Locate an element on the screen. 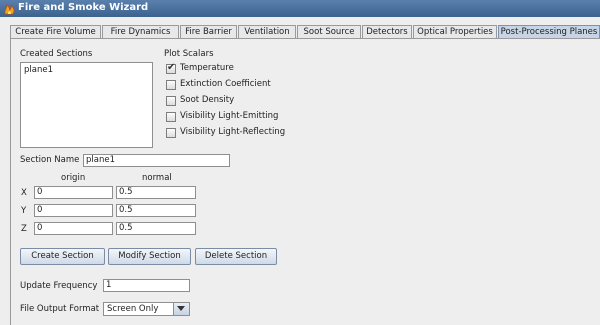 This screenshot has width=600, height=325. section-name-label: Section Name is located at coordinates (50, 160).